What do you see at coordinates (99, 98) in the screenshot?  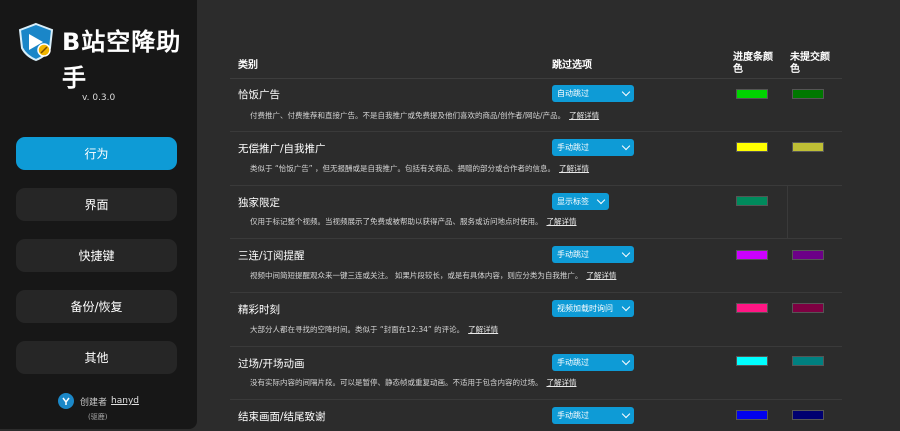 I see `app-version: v. 0.3.0` at bounding box center [99, 98].